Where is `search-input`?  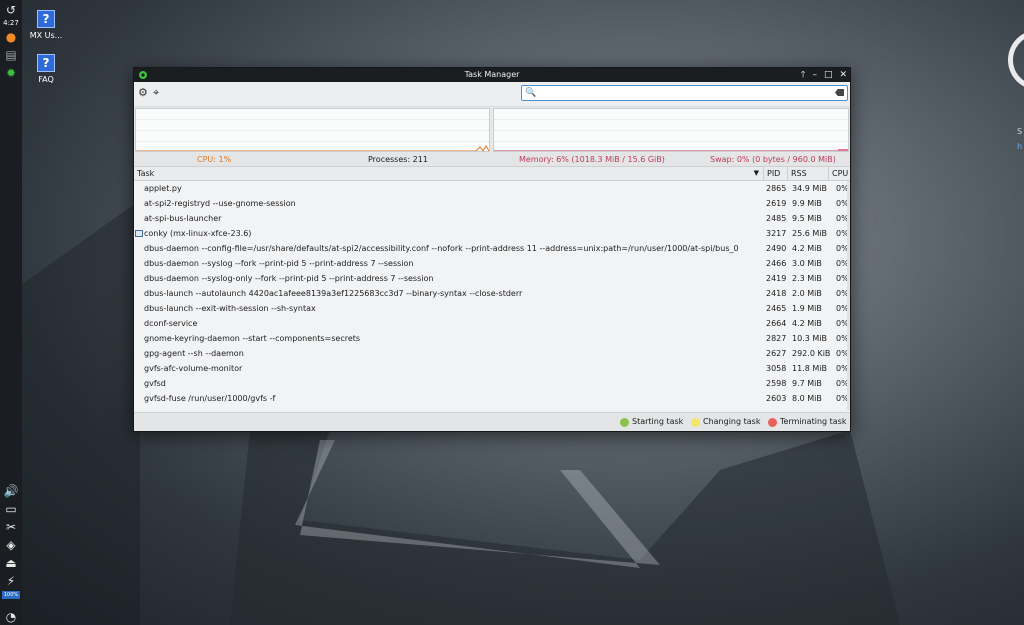 search-input is located at coordinates (682, 93).